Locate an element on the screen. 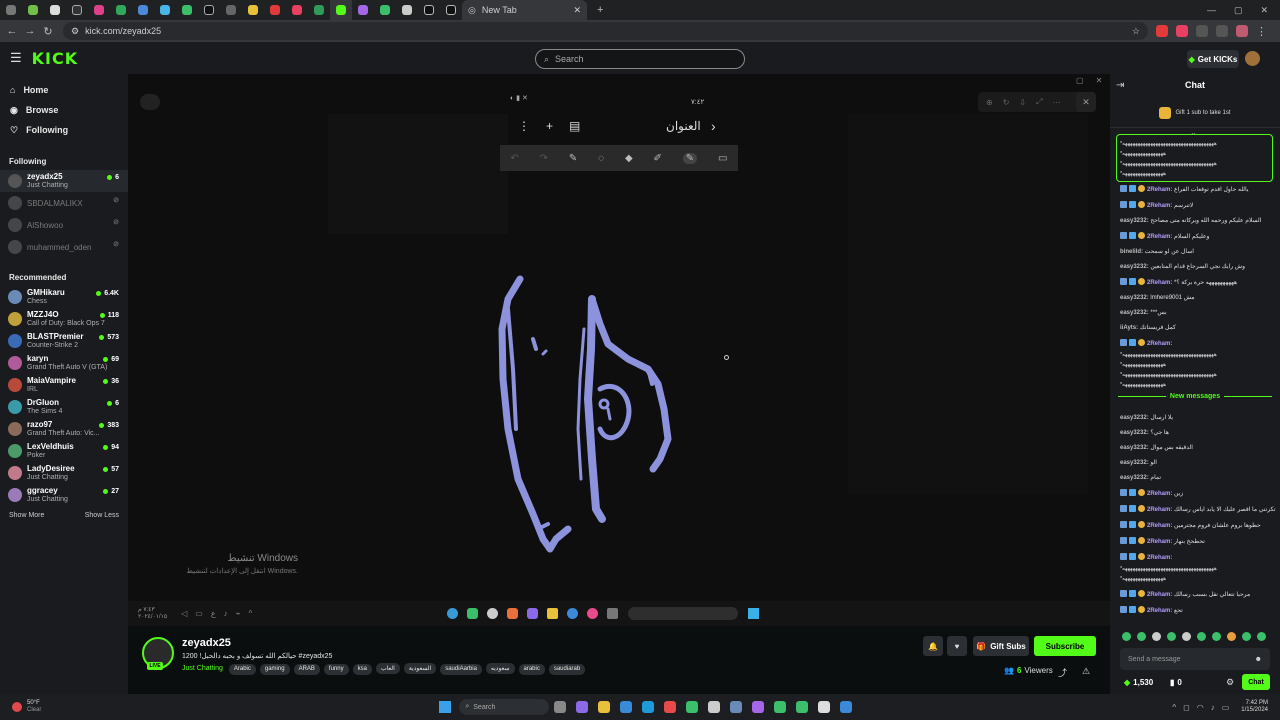 The height and width of the screenshot is (720, 1280). chevron-right-icon: › is located at coordinates (713, 126).